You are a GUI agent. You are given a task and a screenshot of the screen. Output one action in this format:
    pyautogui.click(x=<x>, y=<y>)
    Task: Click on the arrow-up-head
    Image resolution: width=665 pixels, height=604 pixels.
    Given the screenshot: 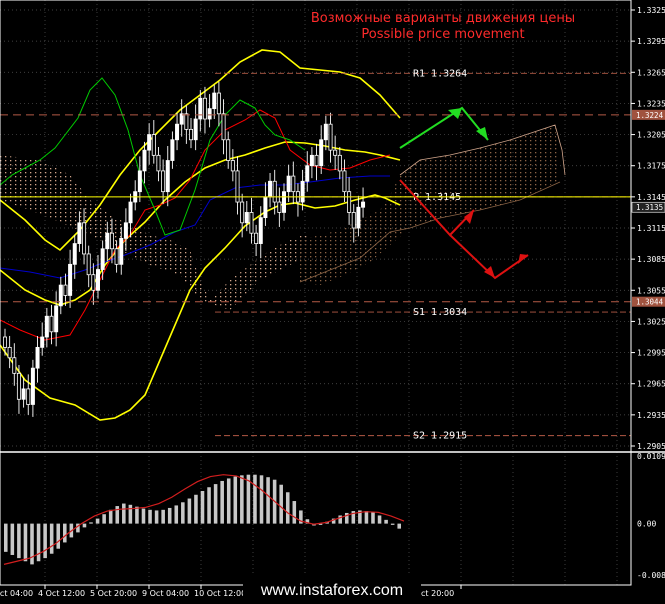 What is the action you would take?
    pyautogui.click(x=455, y=113)
    